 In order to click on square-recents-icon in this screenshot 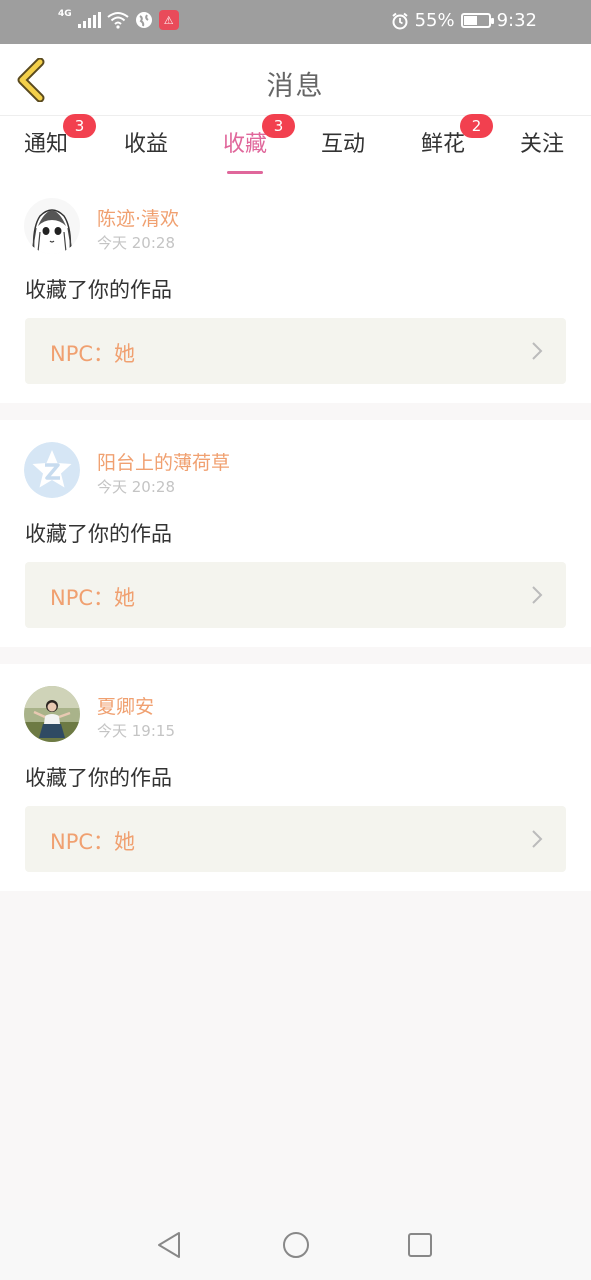, I will do `click(420, 1245)`.